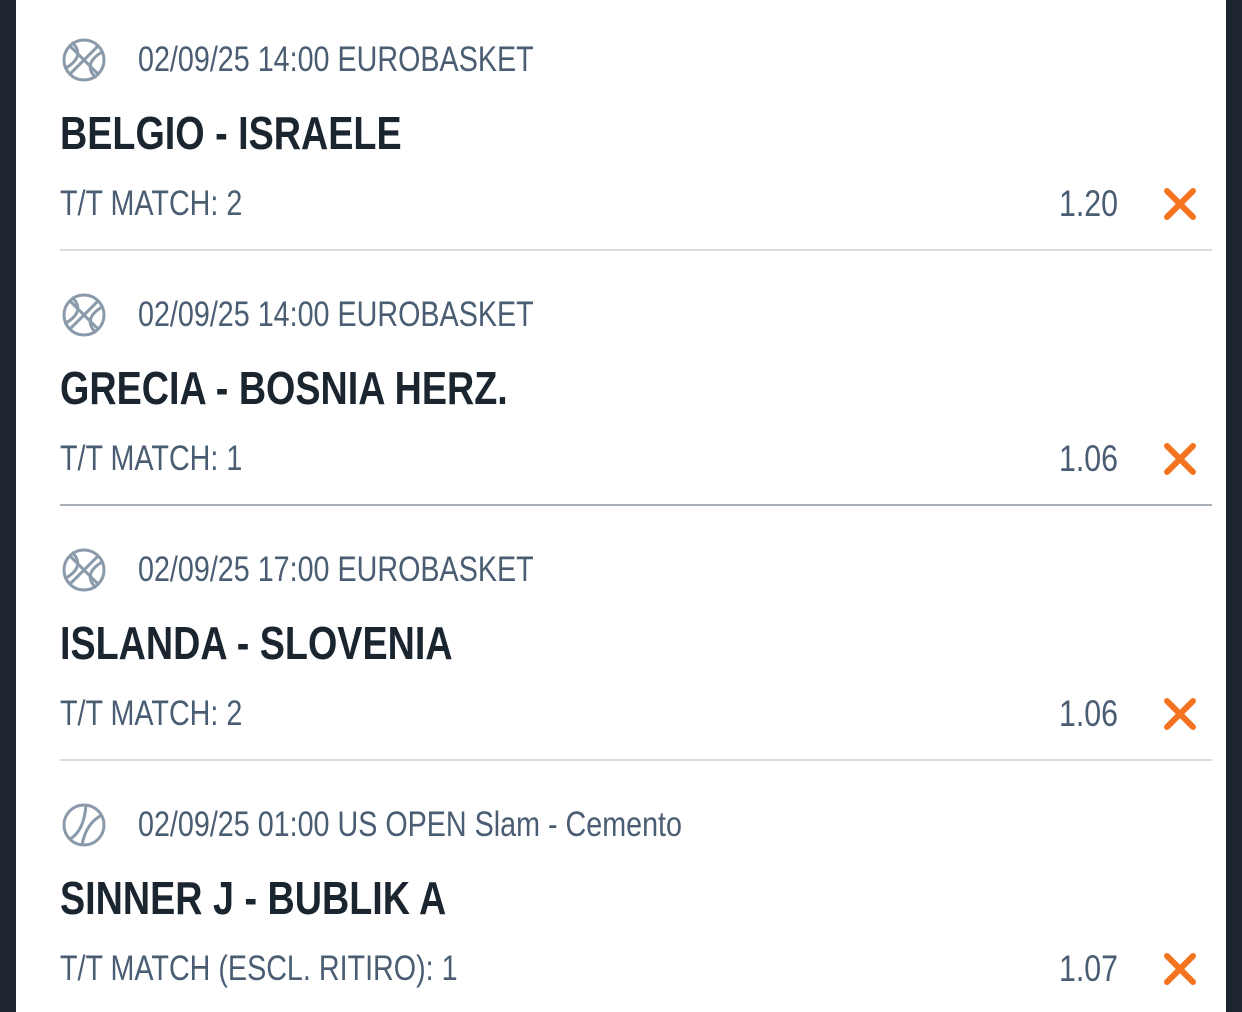 Image resolution: width=1242 pixels, height=1012 pixels. What do you see at coordinates (256, 643) in the screenshot?
I see `match-title: ISLANDA - SLOVENIA` at bounding box center [256, 643].